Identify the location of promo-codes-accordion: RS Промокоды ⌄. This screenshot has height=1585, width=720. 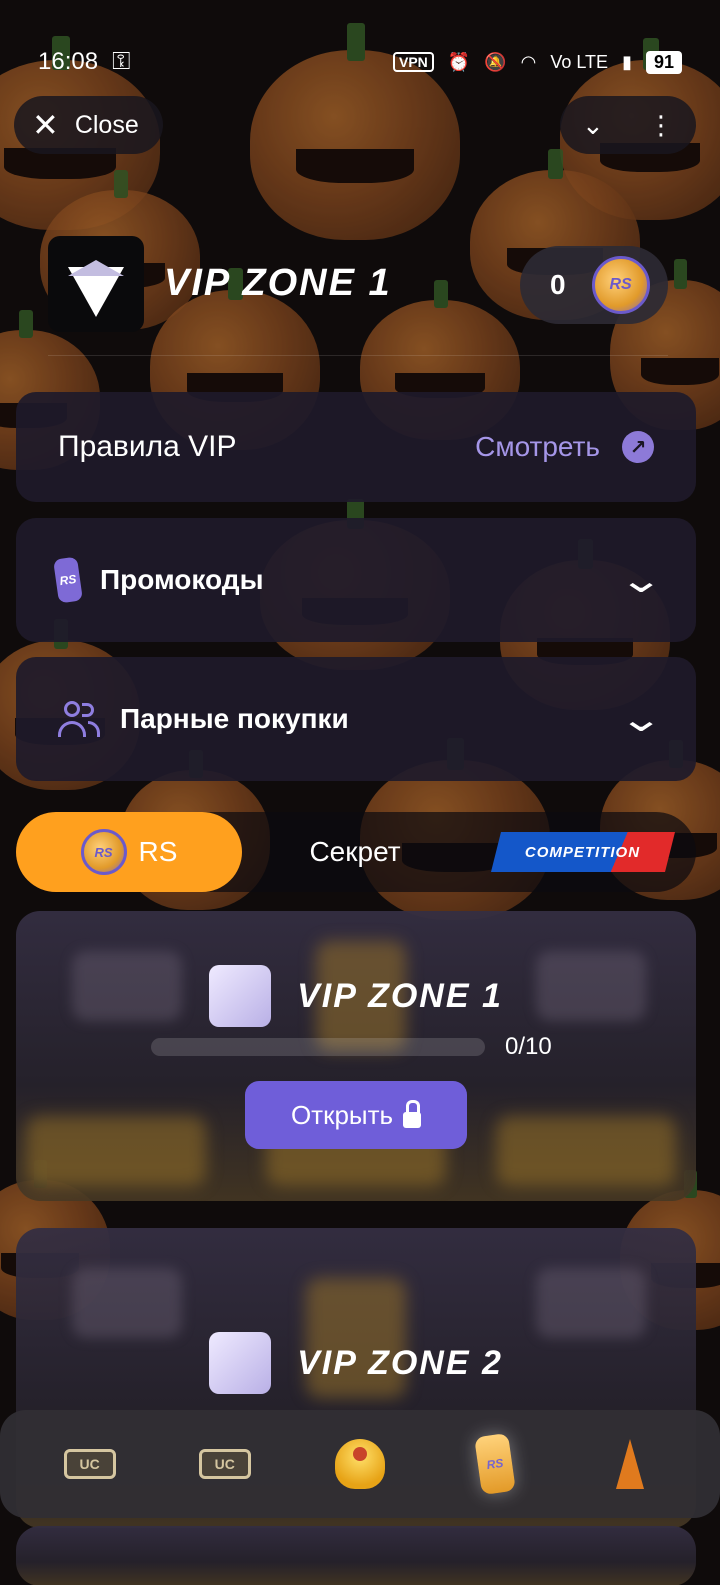
(356, 580).